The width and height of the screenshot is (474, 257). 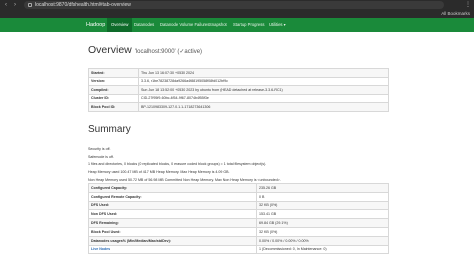 I want to click on safemode-status: Safemode is off., so click(x=101, y=157).